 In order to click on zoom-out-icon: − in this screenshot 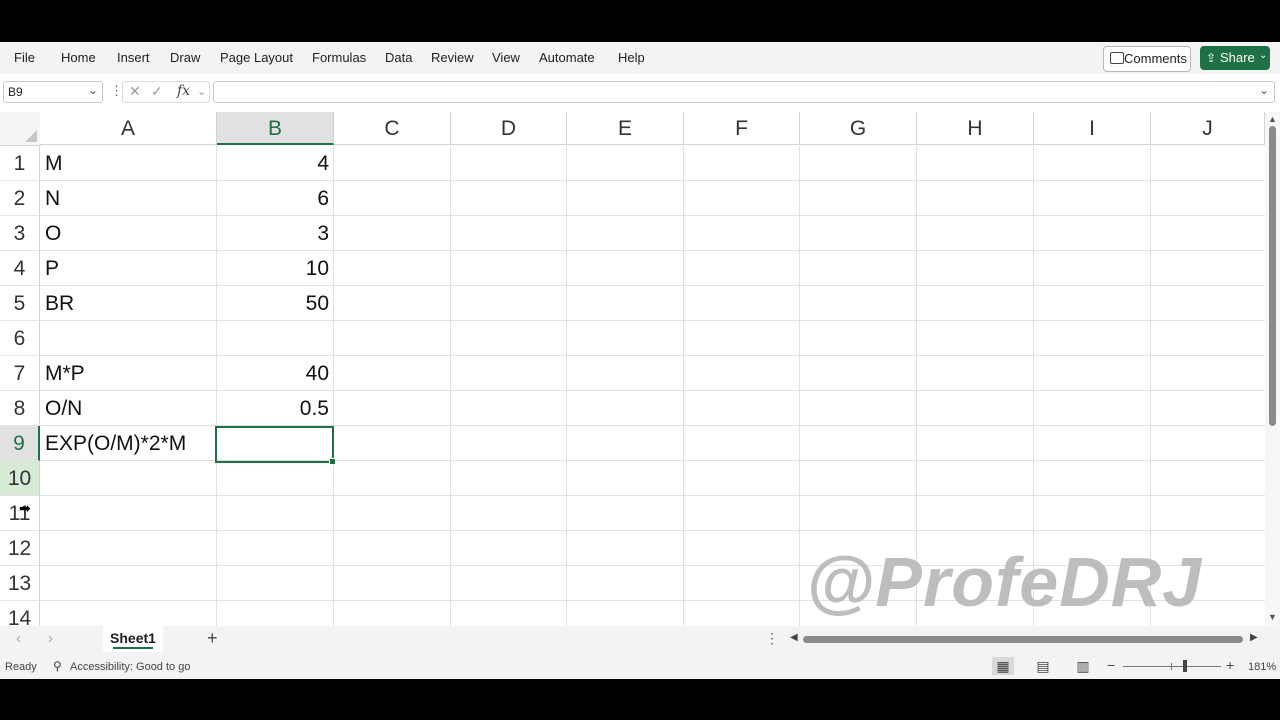, I will do `click(1111, 665)`.